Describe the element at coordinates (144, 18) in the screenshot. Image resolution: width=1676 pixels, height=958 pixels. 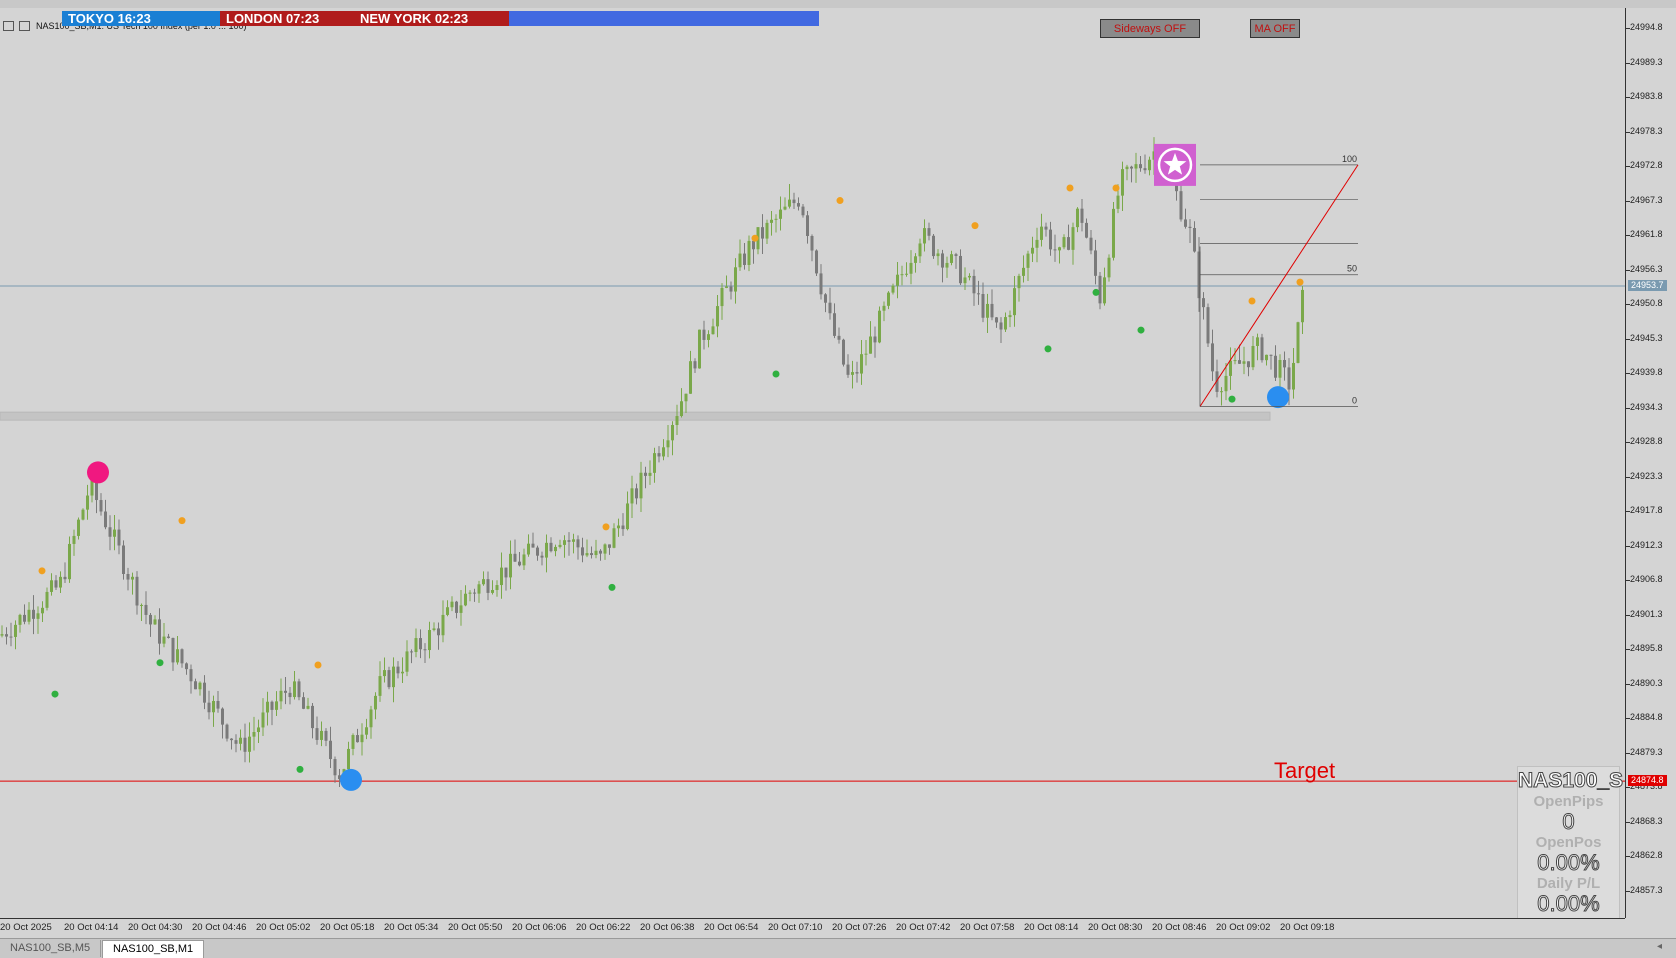
I see `tokyo-session-badge: TOKYO 16:23` at that location.